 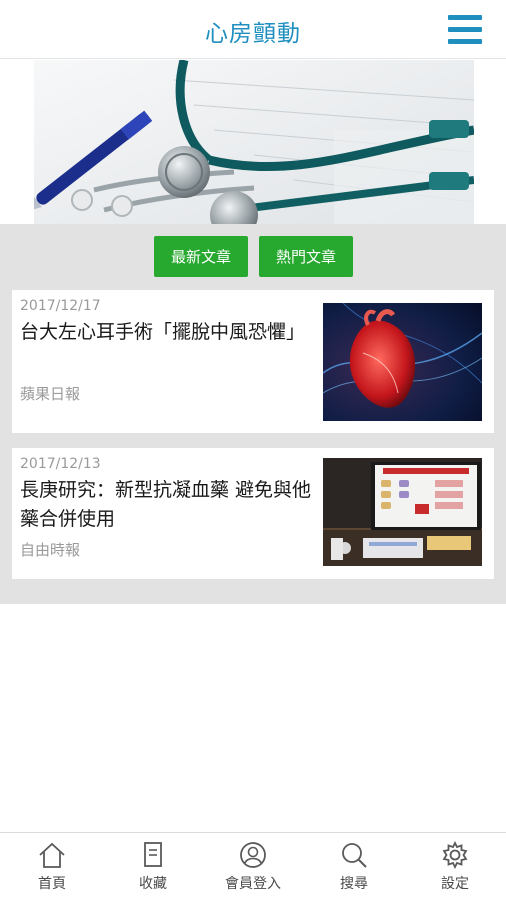 I want to click on menu-icon, so click(x=465, y=29).